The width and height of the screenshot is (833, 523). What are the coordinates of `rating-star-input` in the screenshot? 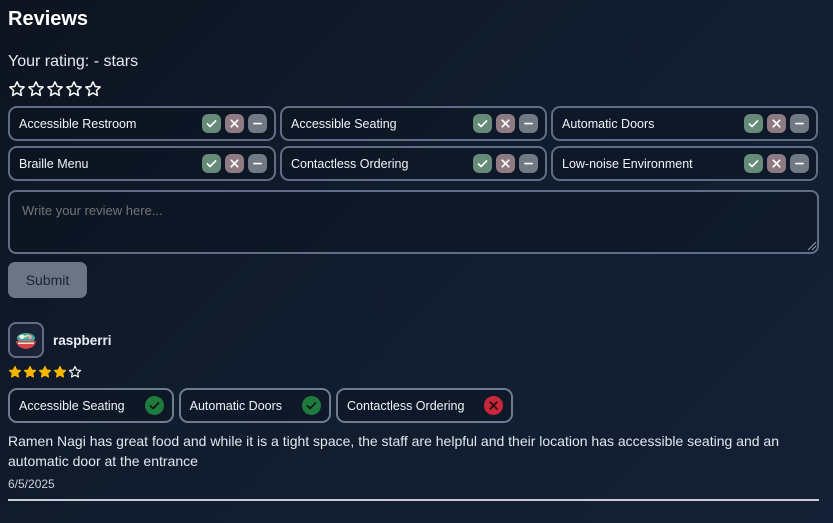 It's located at (55, 89).